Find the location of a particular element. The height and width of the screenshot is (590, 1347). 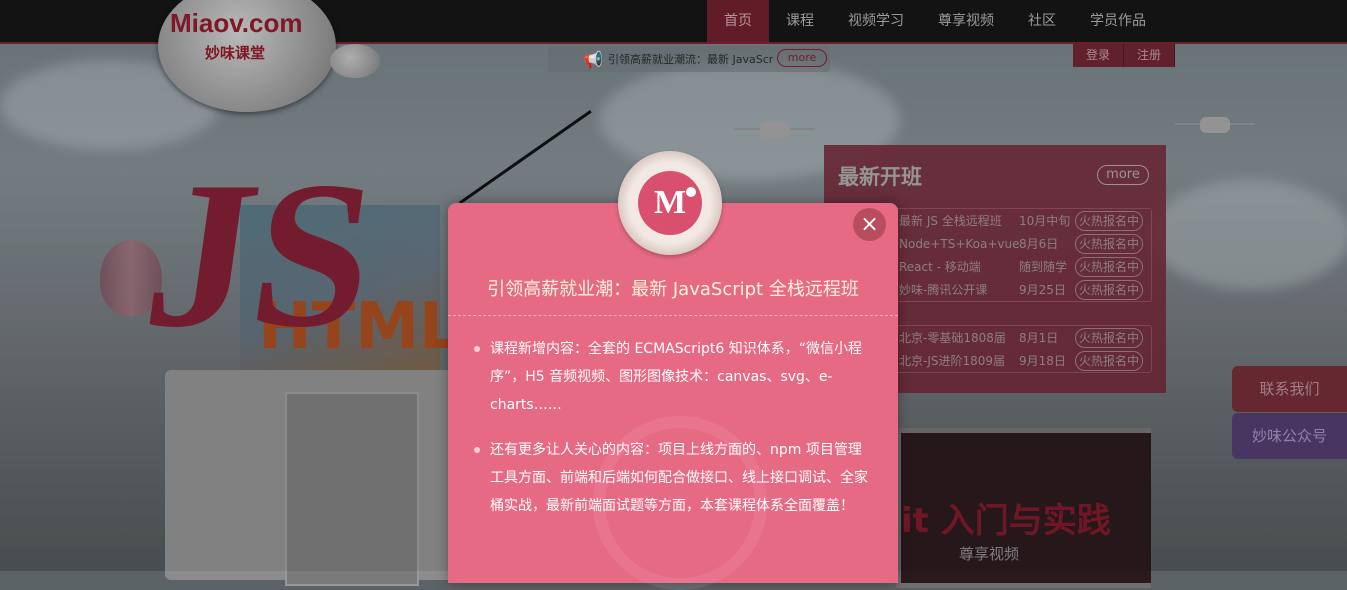

badge-dot is located at coordinates (691, 192).